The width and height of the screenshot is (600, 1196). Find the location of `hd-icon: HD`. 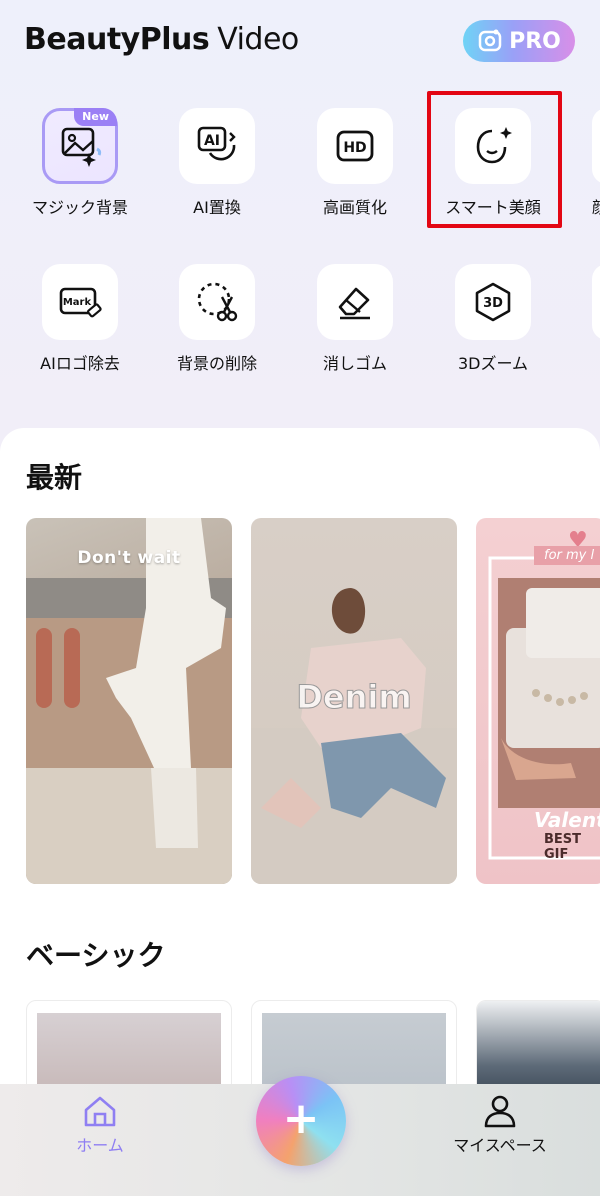

hd-icon: HD is located at coordinates (355, 146).